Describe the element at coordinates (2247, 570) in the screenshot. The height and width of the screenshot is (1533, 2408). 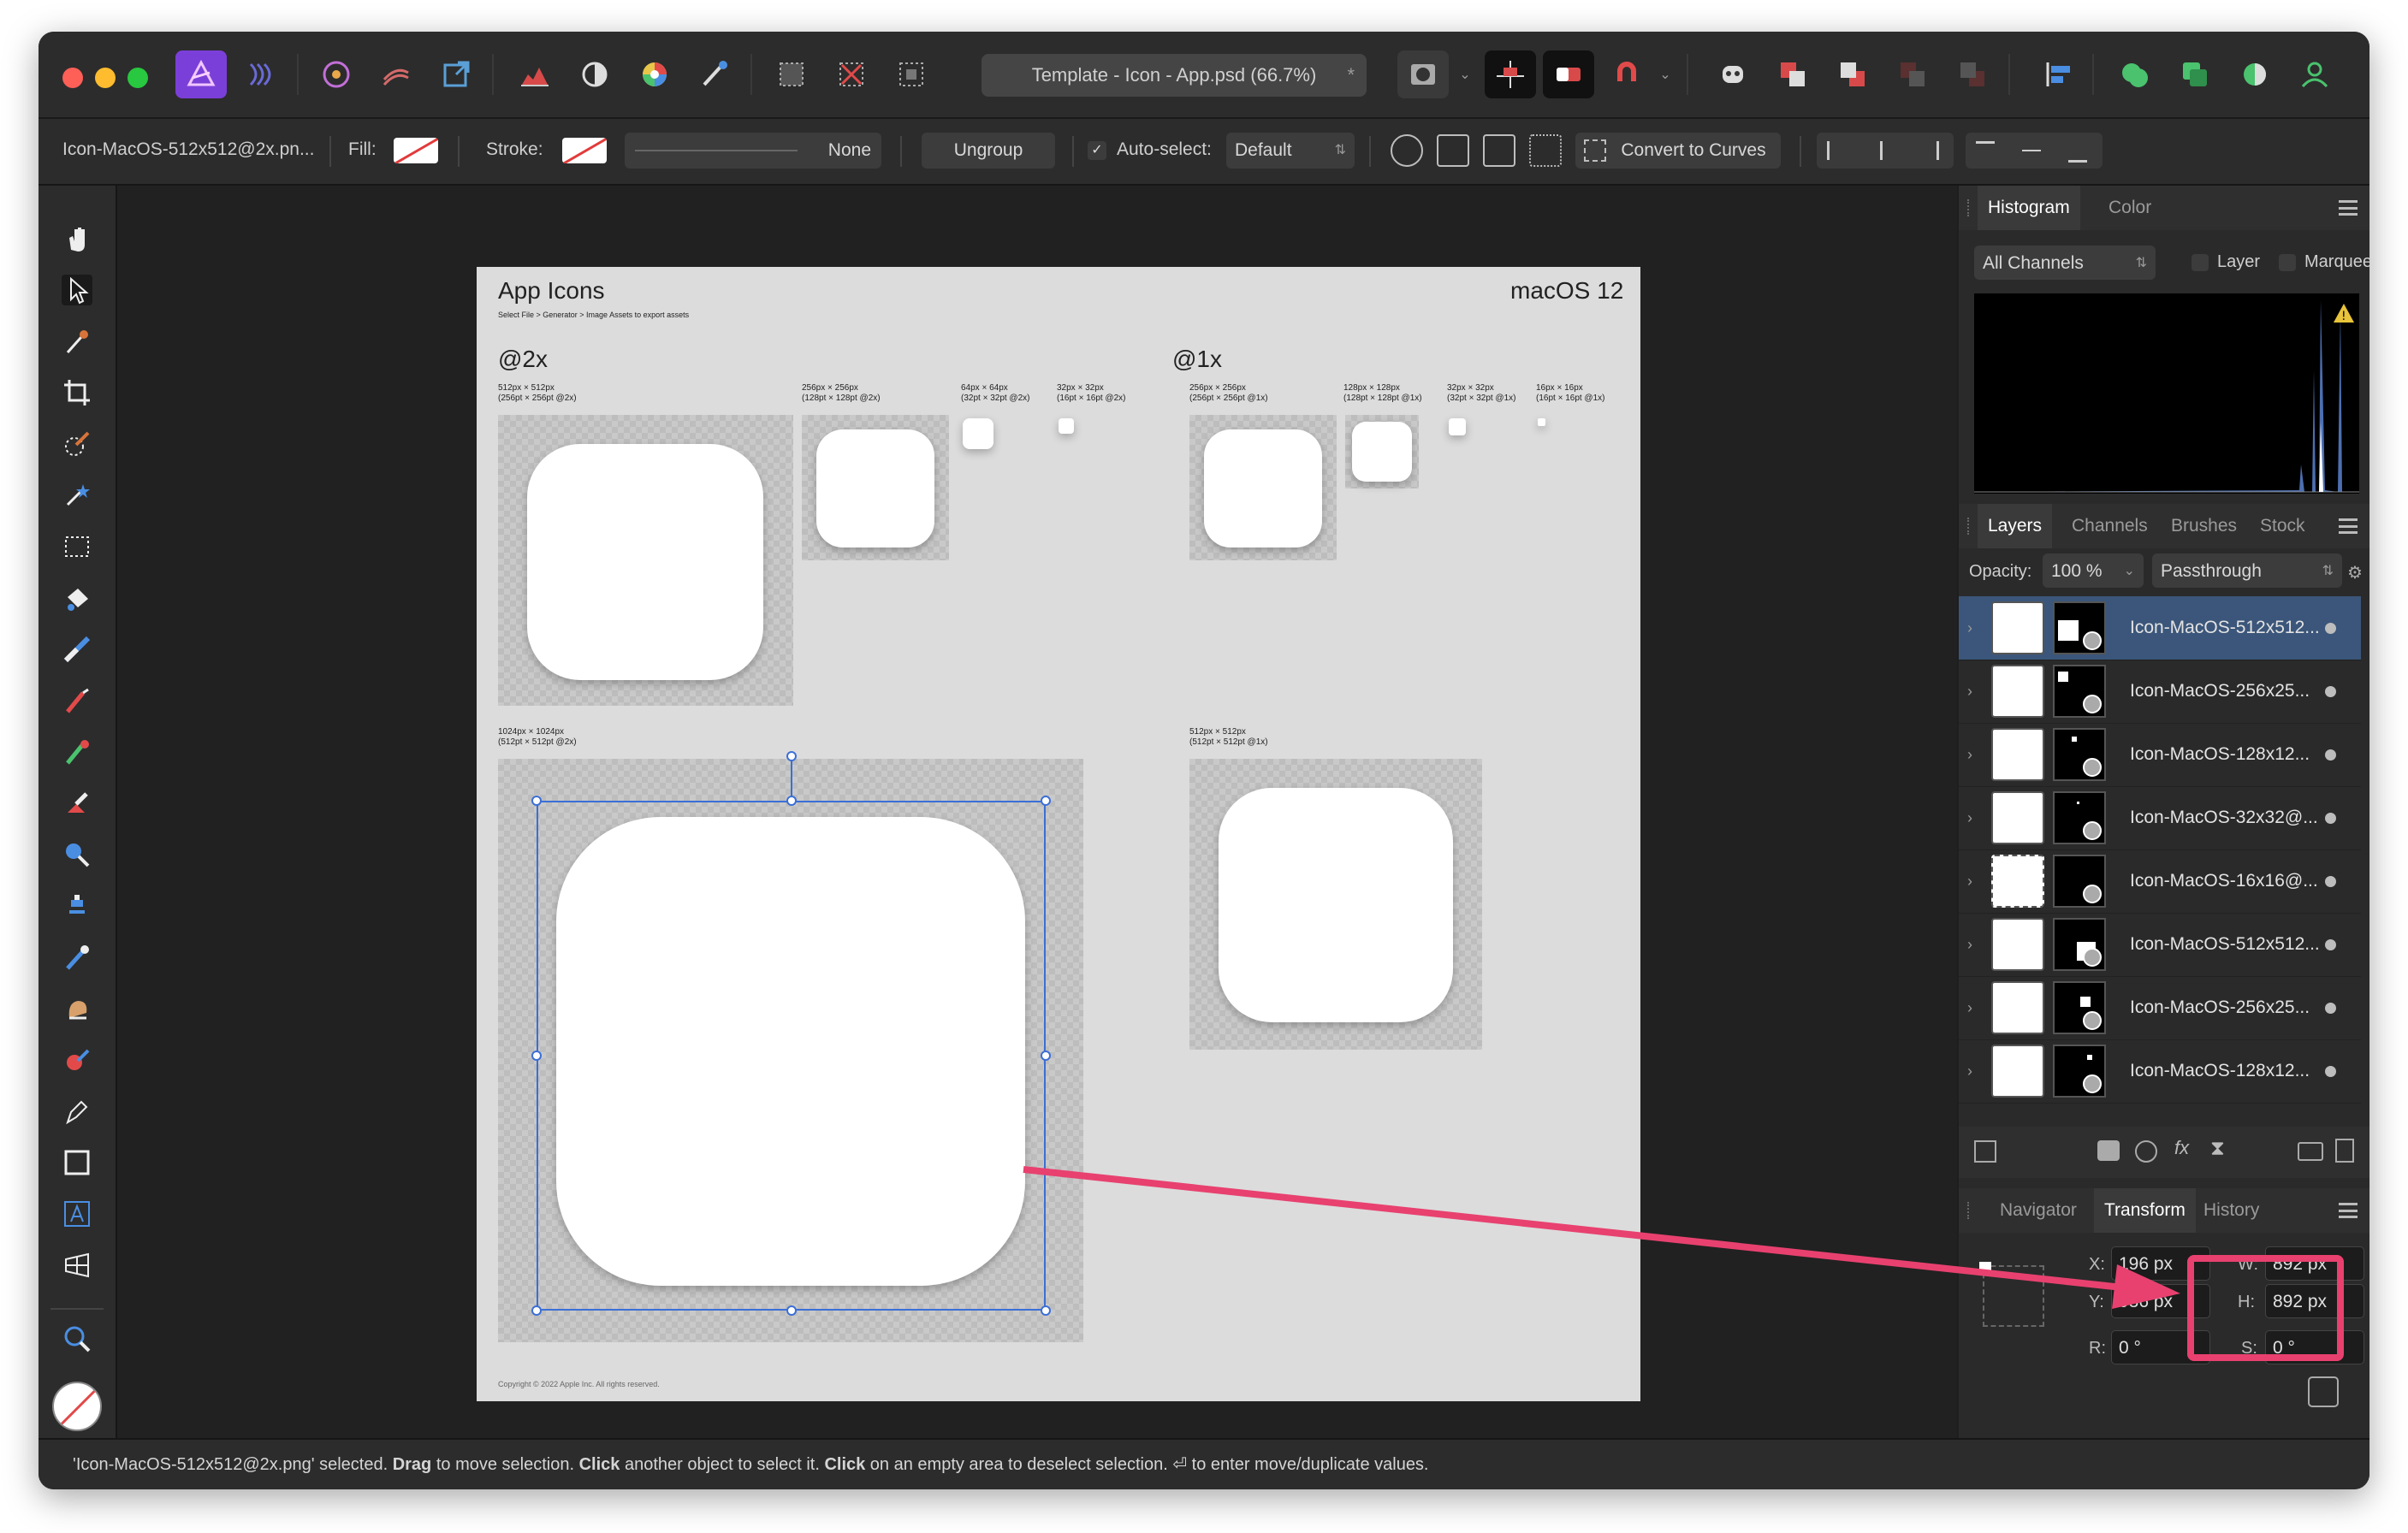
I see `blend-mode-dropdown: Passthrough ⇅` at that location.